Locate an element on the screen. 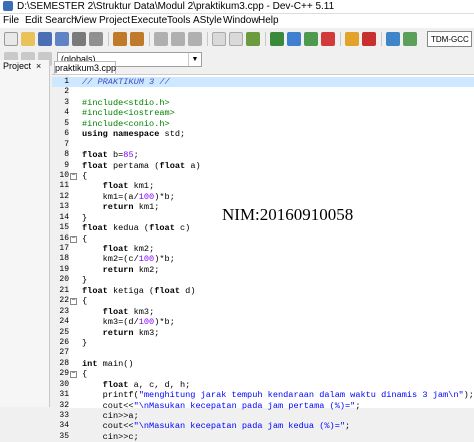 The width and height of the screenshot is (474, 442). code-line: 30 float a, c, d, h; is located at coordinates (263, 385).